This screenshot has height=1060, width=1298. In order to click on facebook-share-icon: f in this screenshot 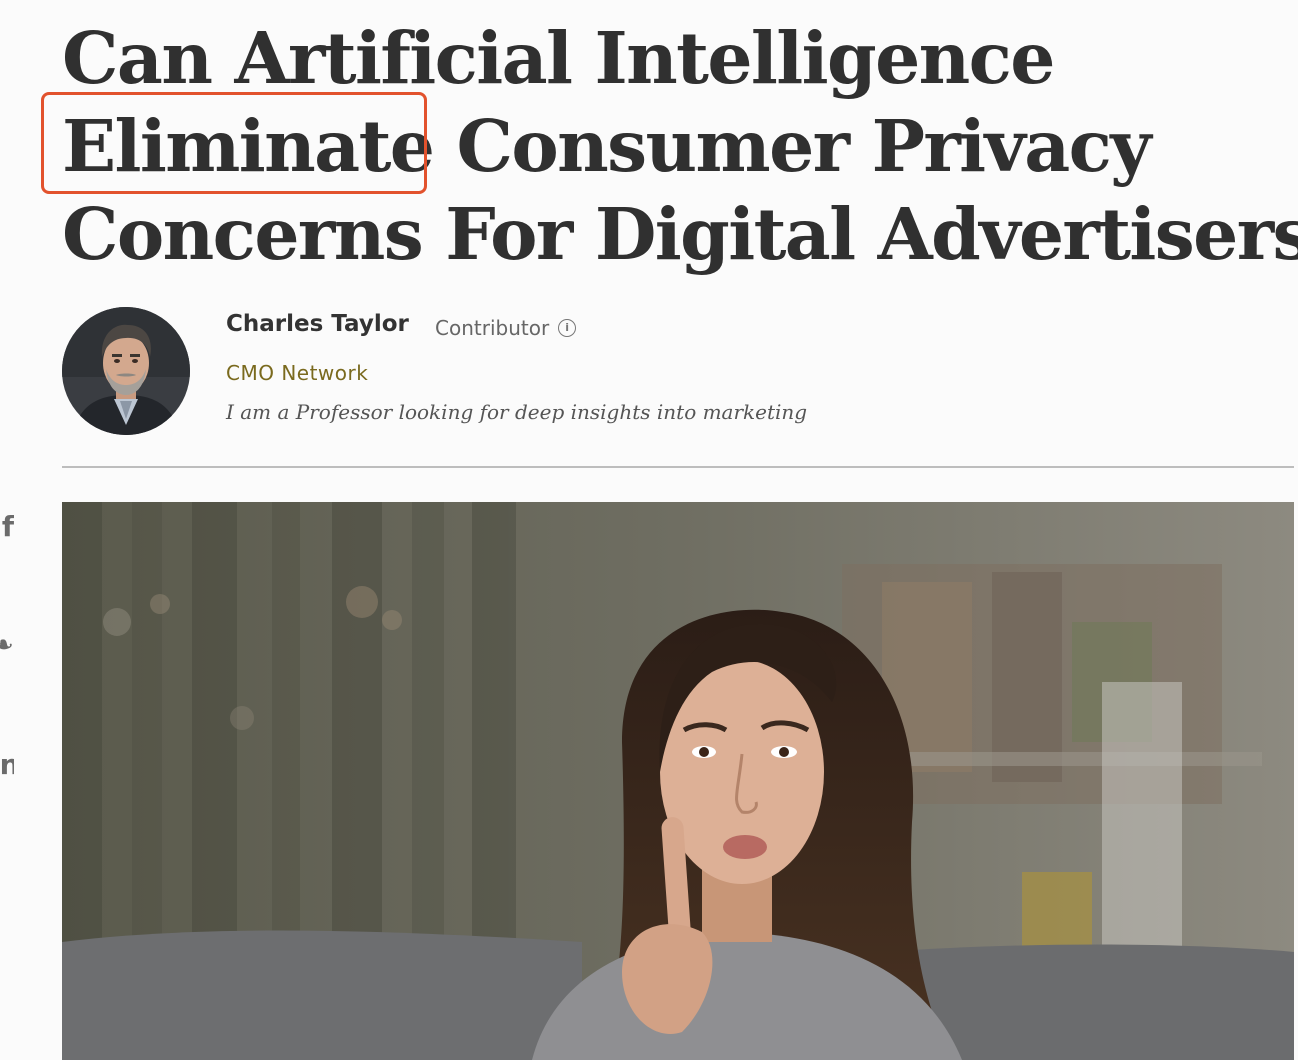, I will do `click(7, 526)`.